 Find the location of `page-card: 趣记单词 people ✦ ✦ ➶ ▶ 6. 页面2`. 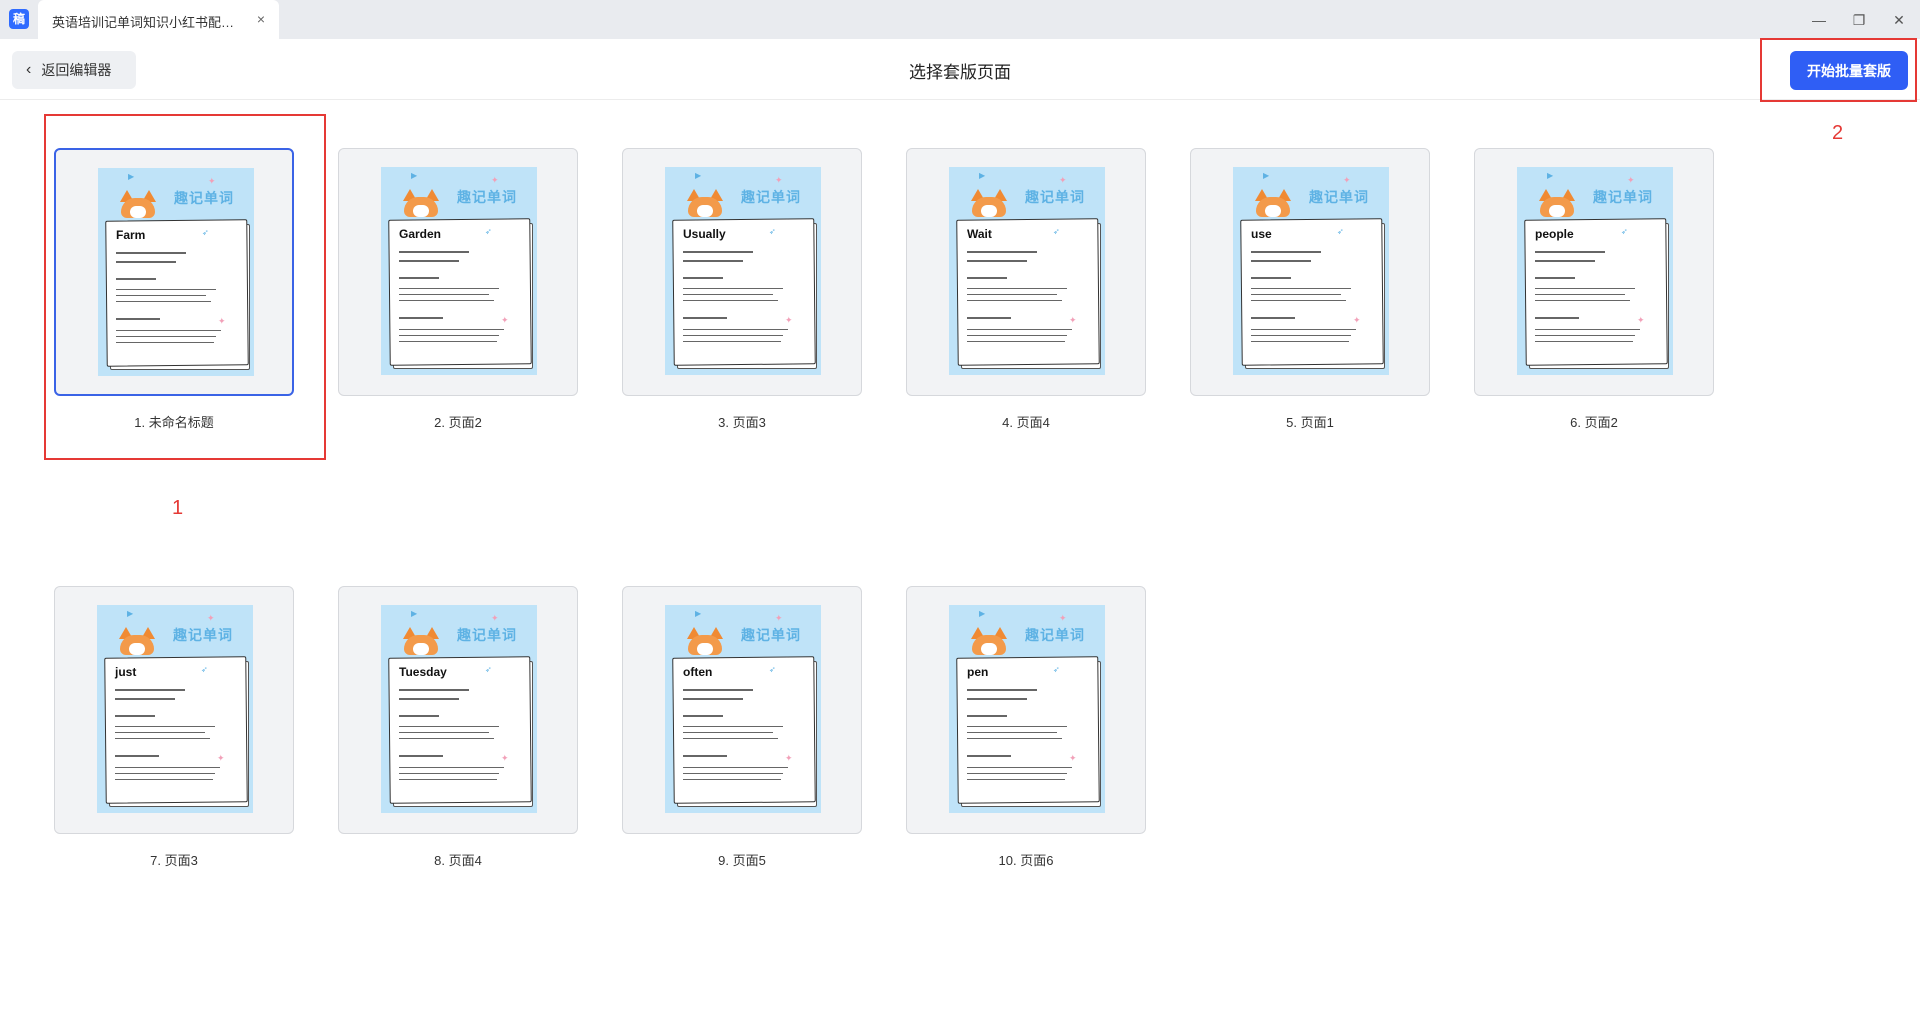

page-card: 趣记单词 people ✦ ✦ ➶ ▶ 6. 页面2 is located at coordinates (1594, 289).